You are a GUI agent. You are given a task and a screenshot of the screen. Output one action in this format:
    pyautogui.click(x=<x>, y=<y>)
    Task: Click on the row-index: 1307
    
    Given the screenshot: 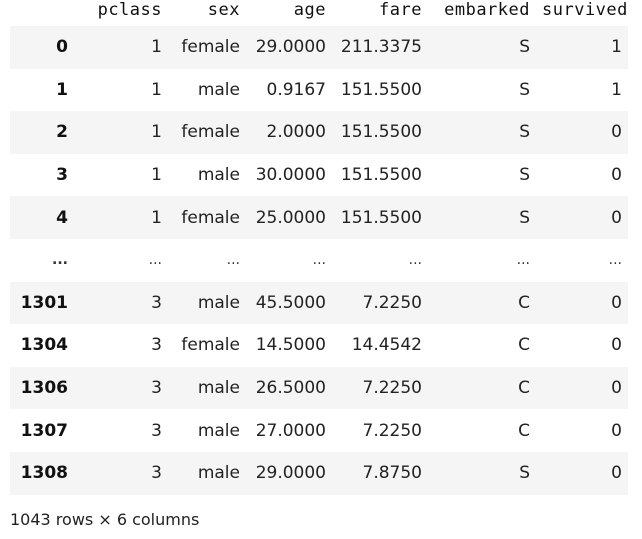 What is the action you would take?
    pyautogui.click(x=44, y=430)
    